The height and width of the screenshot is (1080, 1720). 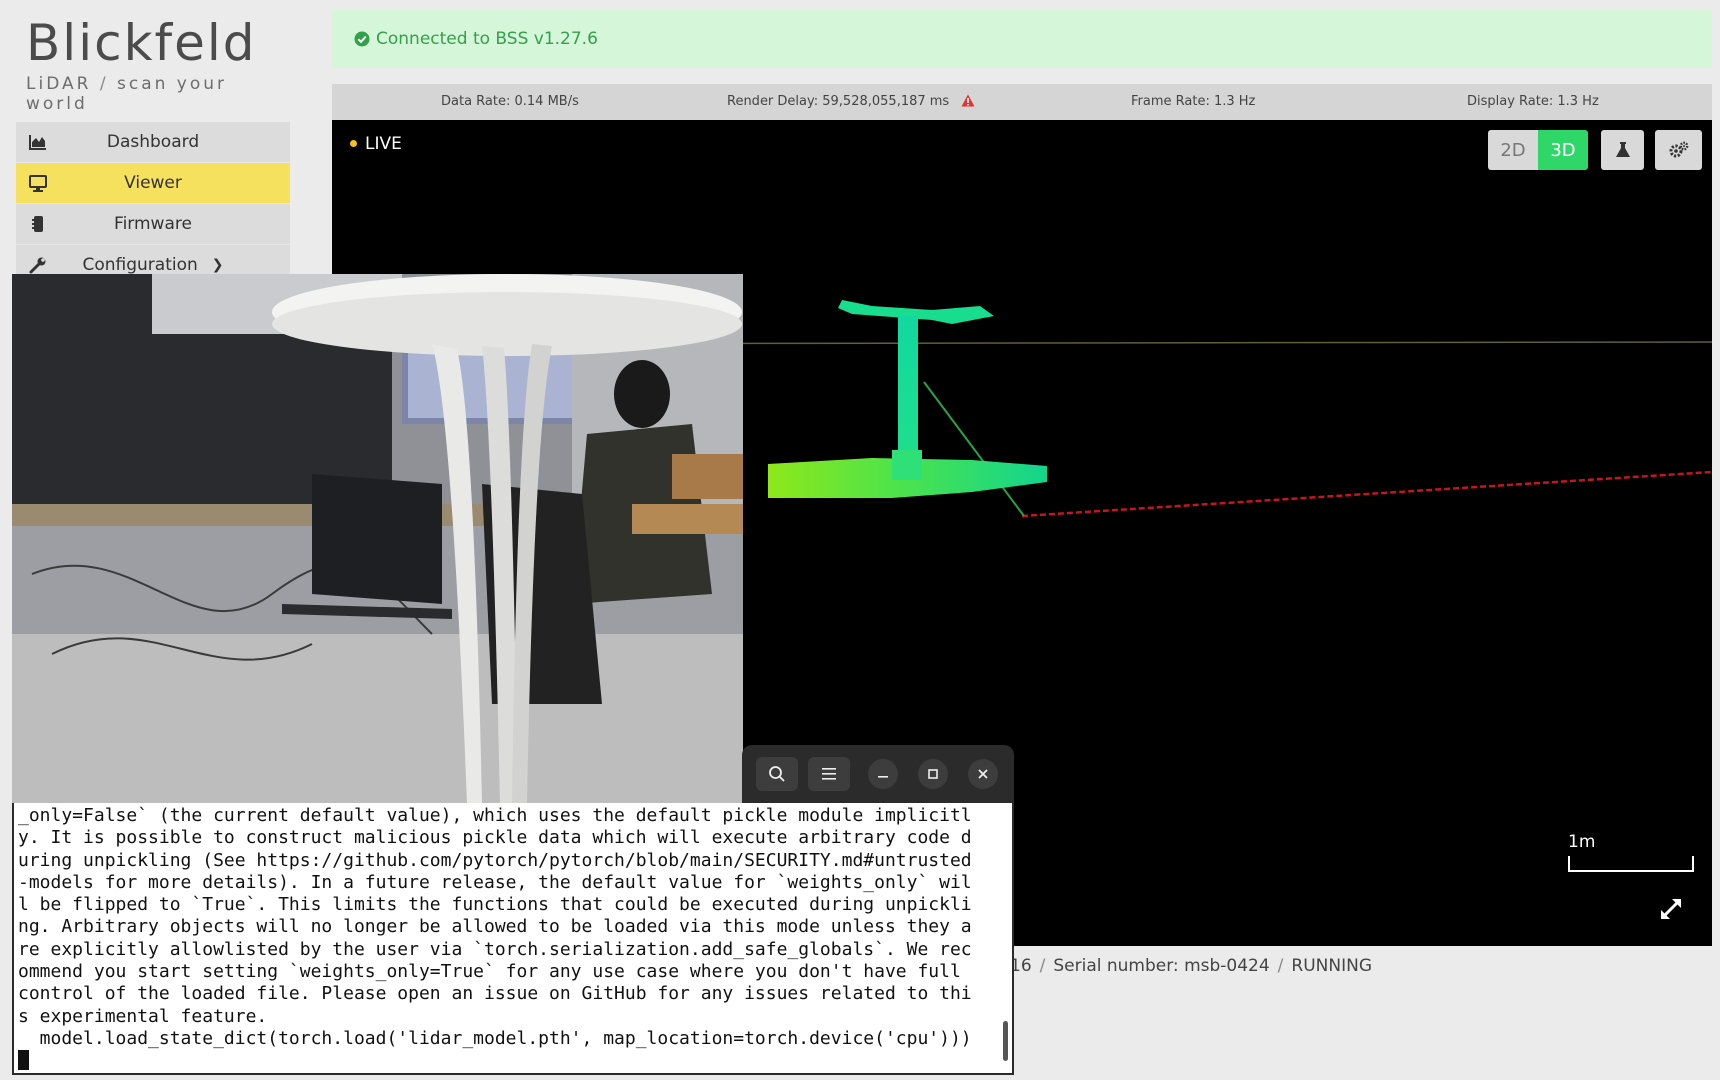 What do you see at coordinates (487, 39) in the screenshot?
I see `connection-status-text: Connected to BSS v1.27.6` at bounding box center [487, 39].